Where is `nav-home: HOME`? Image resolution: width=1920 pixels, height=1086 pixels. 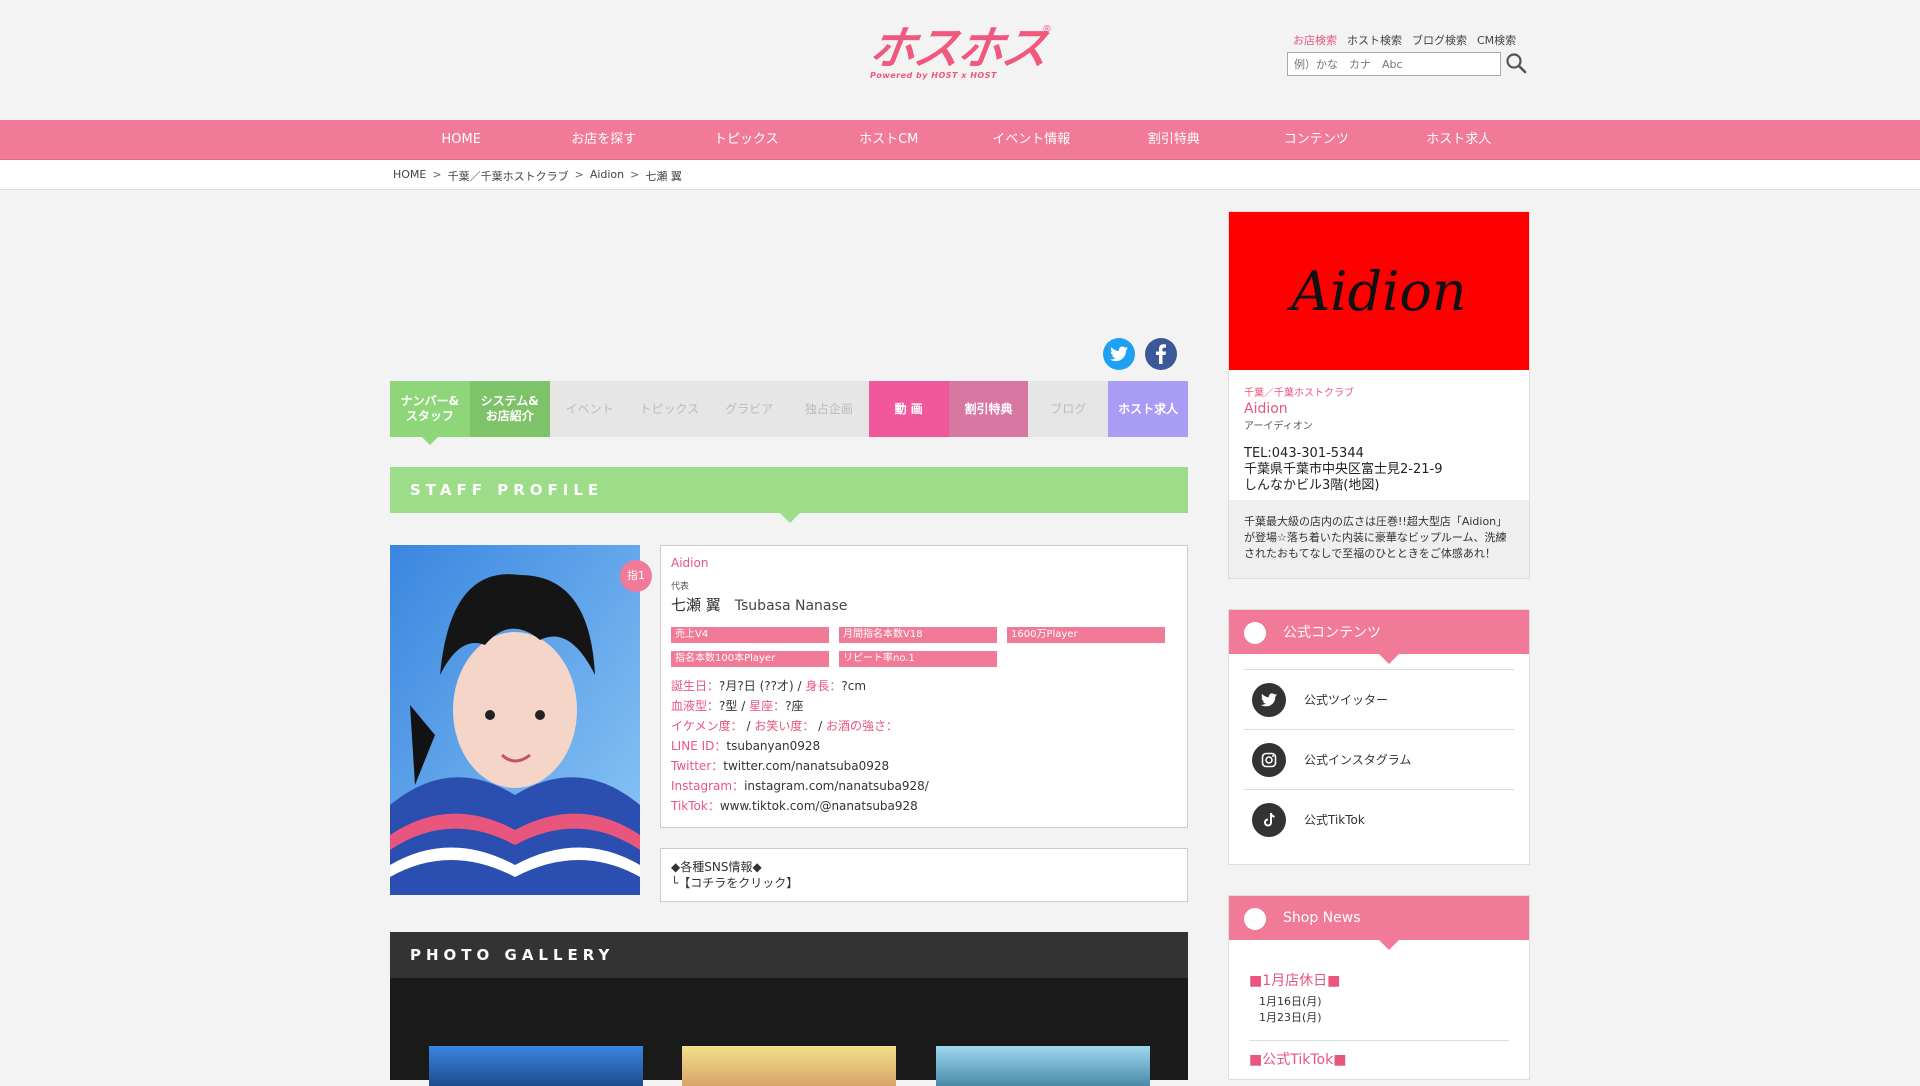 nav-home: HOME is located at coordinates (461, 140).